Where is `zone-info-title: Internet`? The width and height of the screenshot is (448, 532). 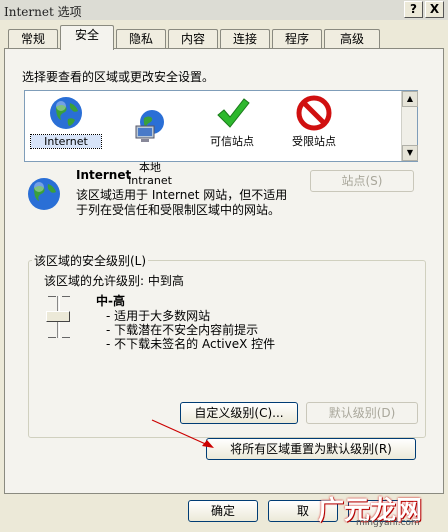
zone-info-title: Internet is located at coordinates (104, 175).